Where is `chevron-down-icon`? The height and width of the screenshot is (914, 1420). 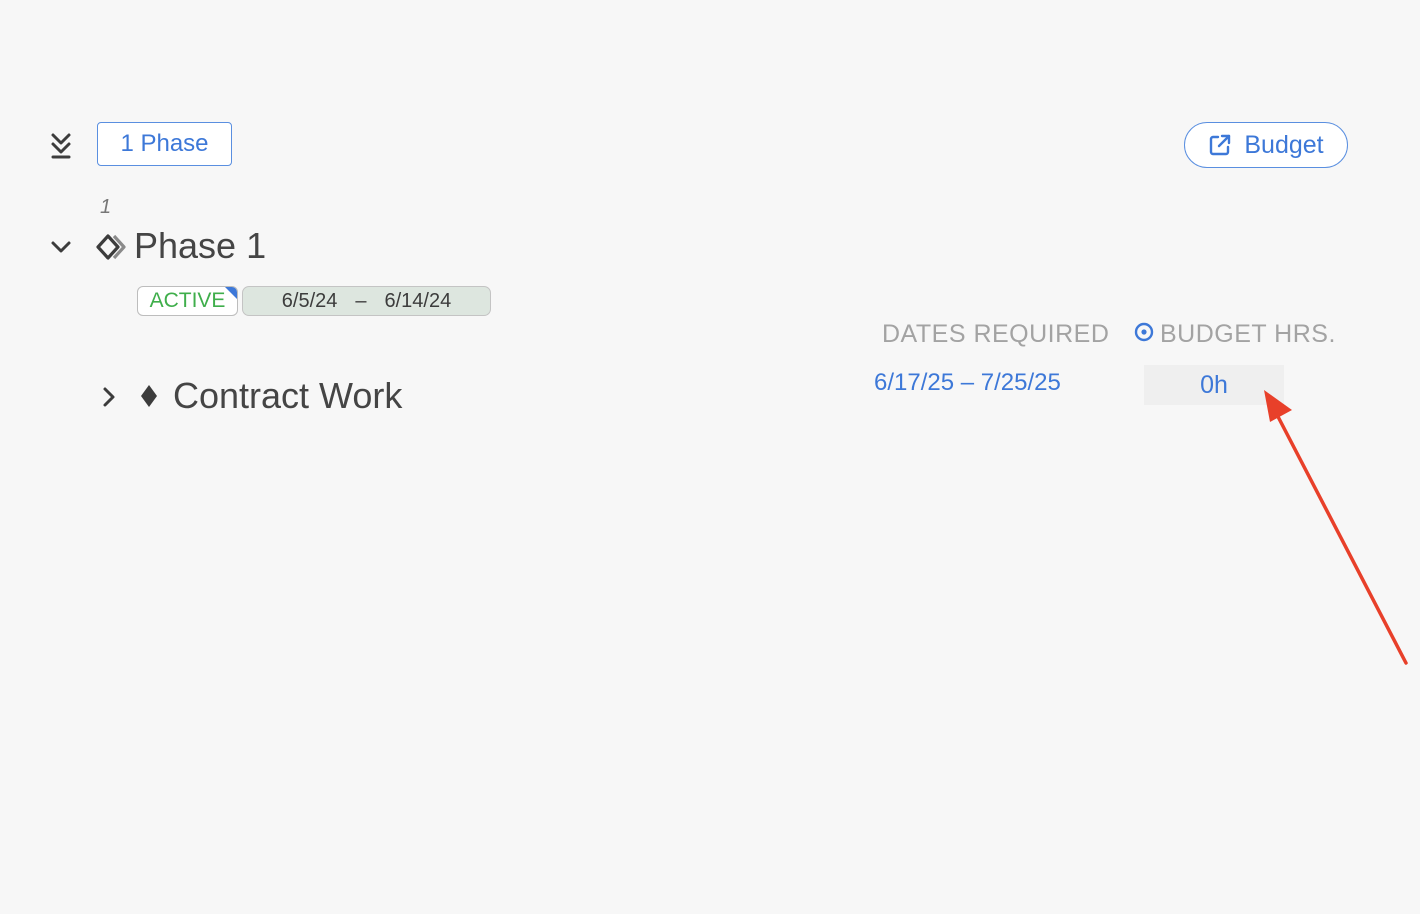
chevron-down-icon is located at coordinates (61, 247).